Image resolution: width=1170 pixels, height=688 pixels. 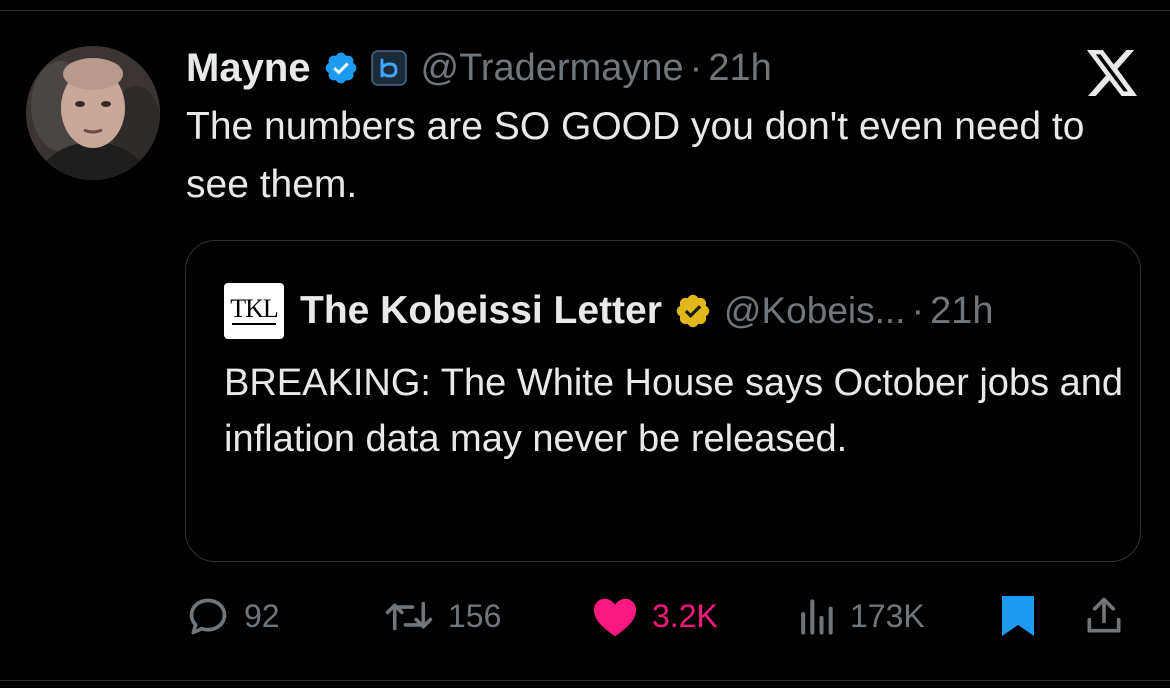 What do you see at coordinates (585, 10) in the screenshot?
I see `top-divider` at bounding box center [585, 10].